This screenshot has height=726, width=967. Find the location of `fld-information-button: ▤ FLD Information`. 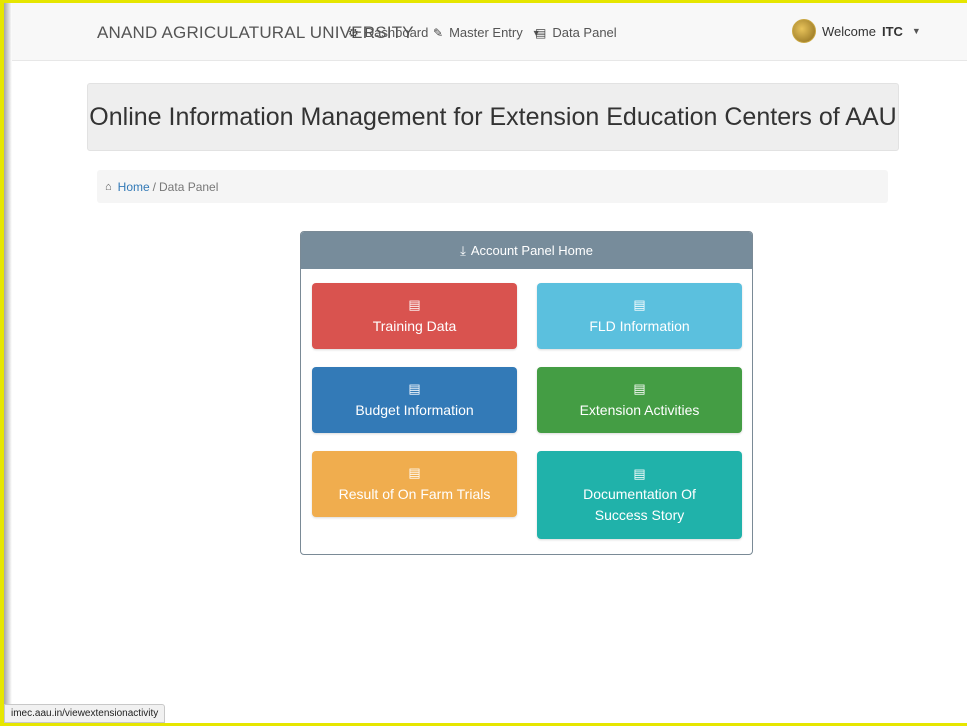

fld-information-button: ▤ FLD Information is located at coordinates (639, 316).